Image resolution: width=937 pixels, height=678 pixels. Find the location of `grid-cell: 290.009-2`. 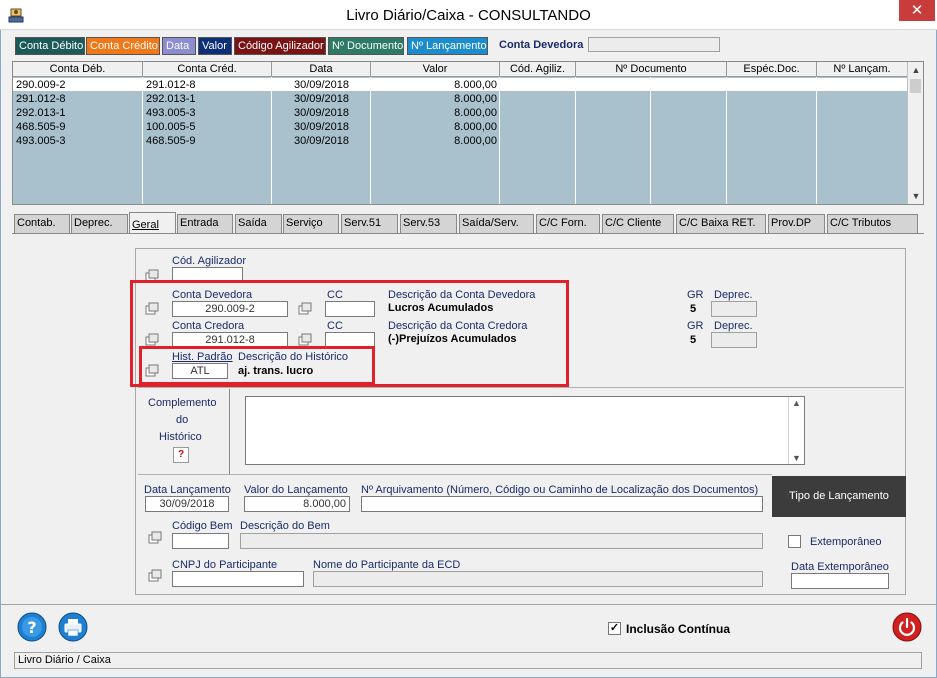

grid-cell: 290.009-2 is located at coordinates (78, 85).